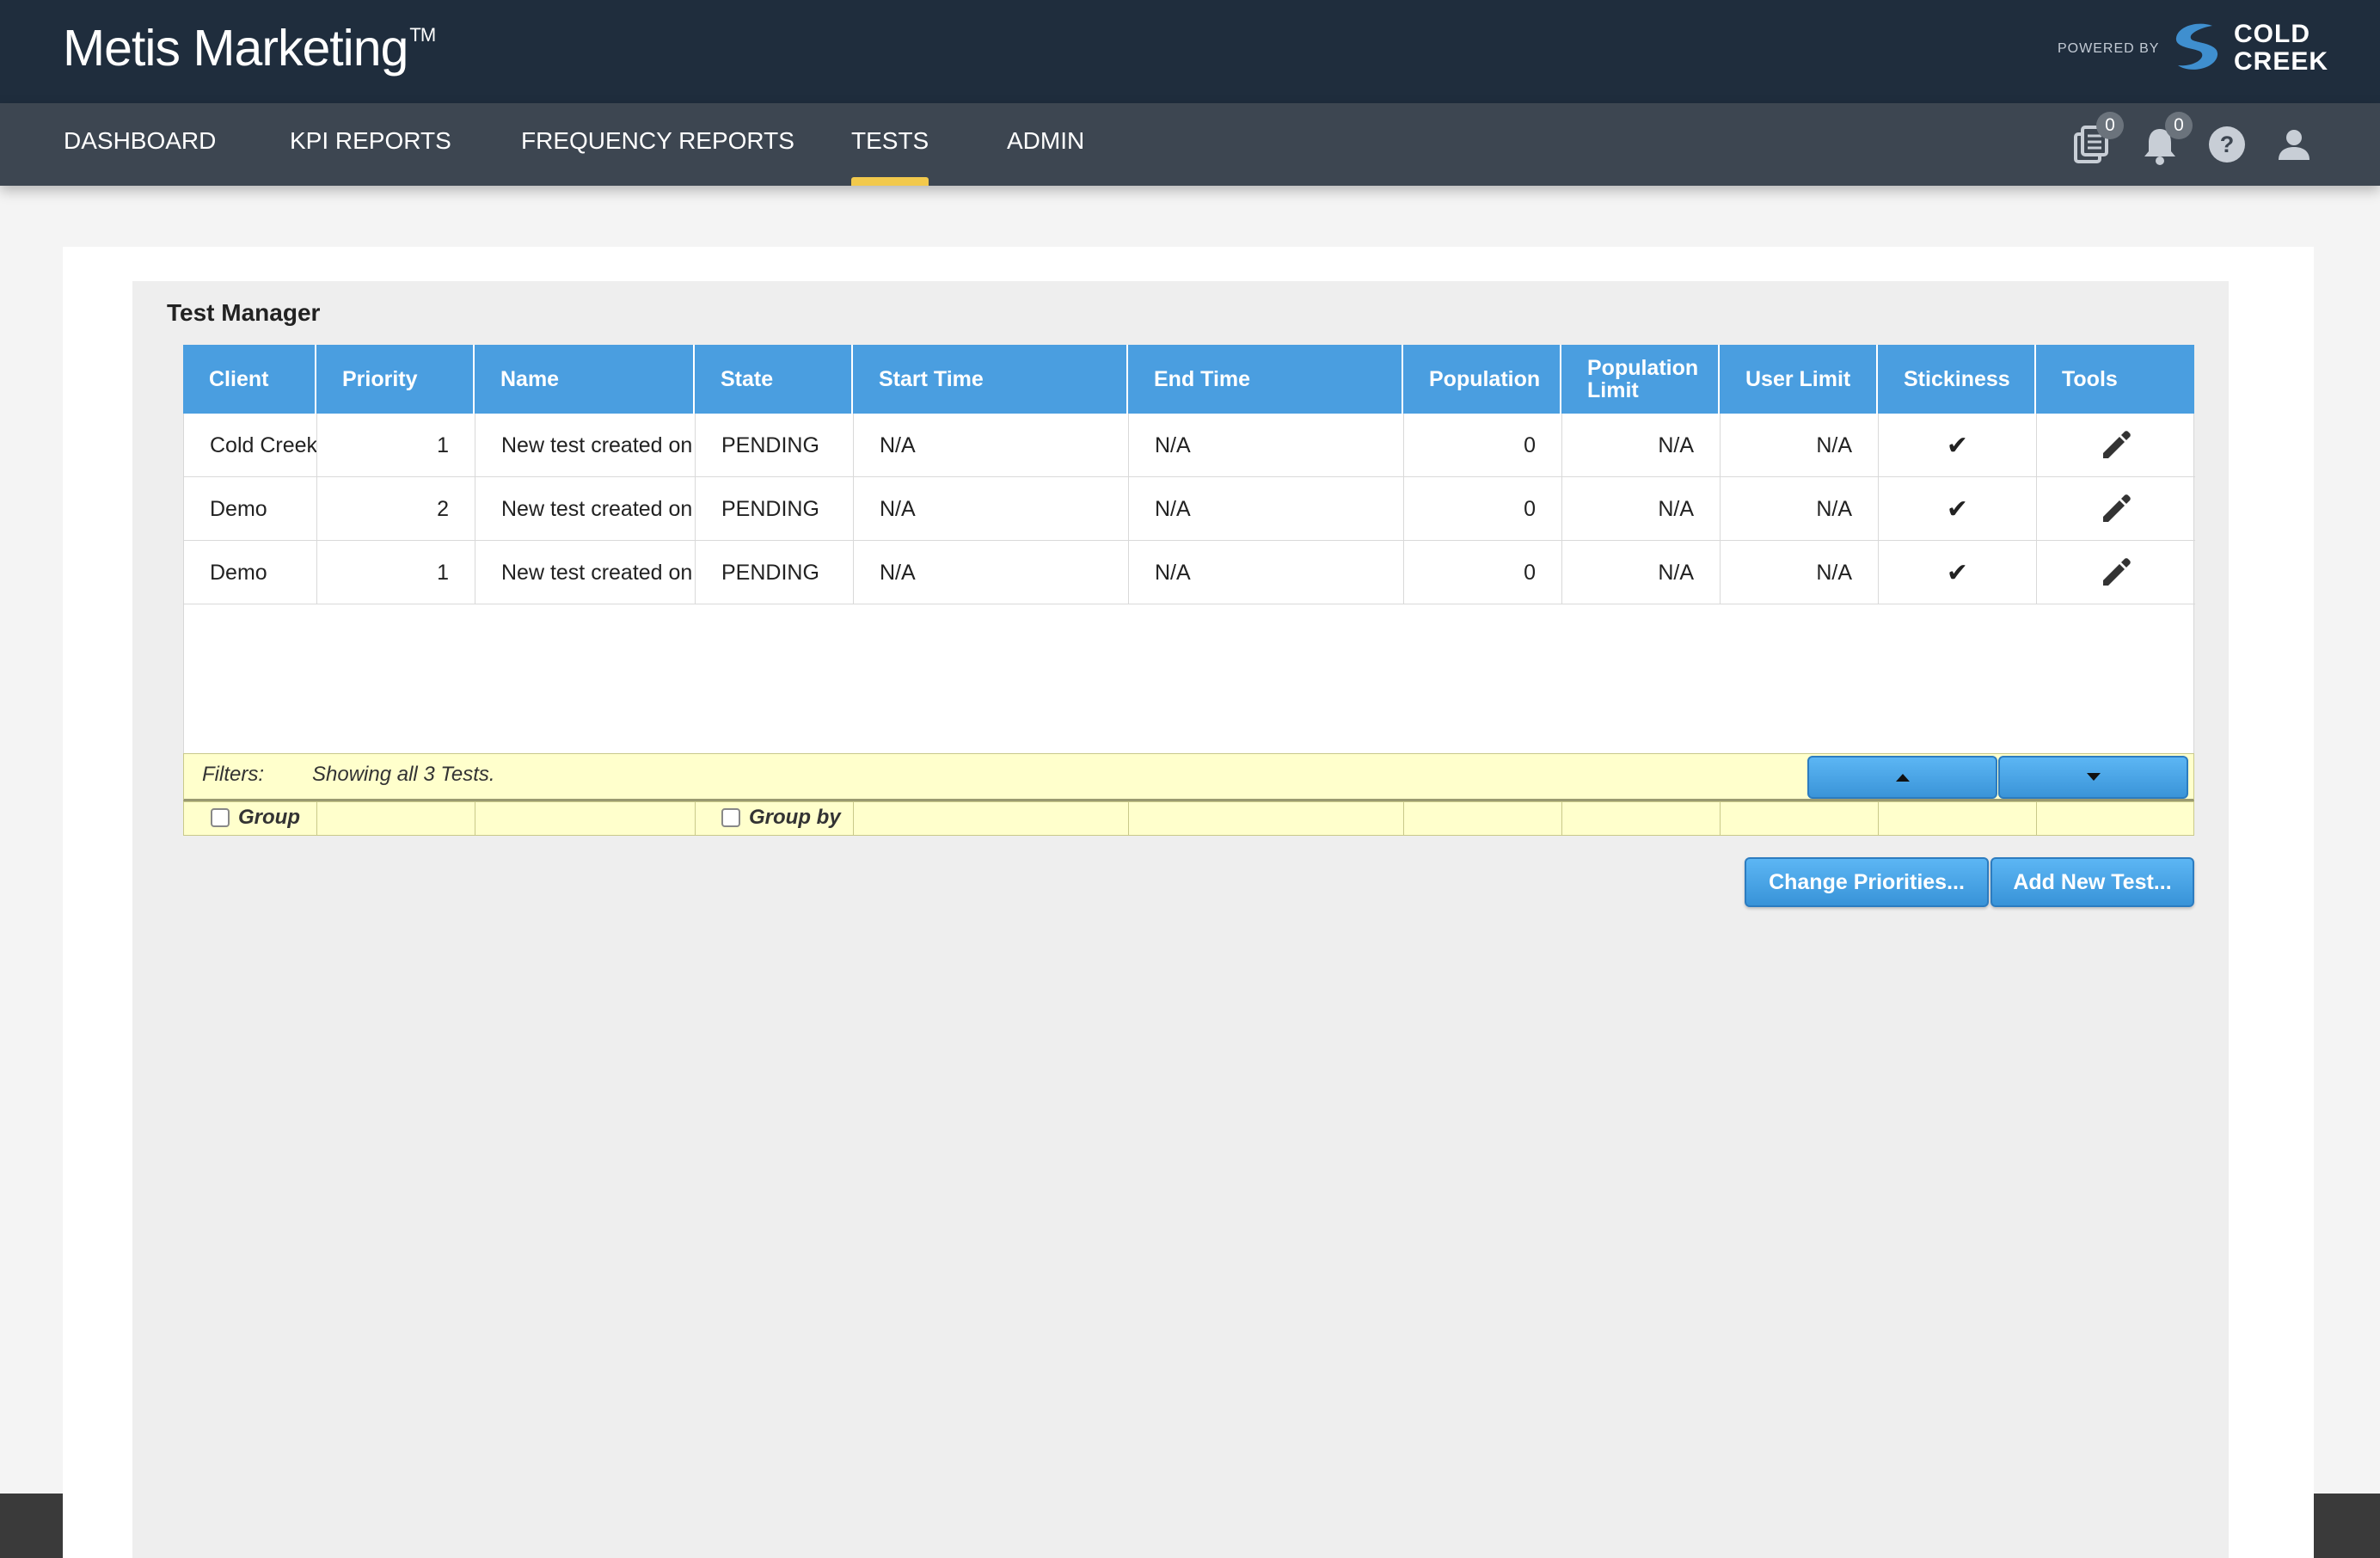 The width and height of the screenshot is (2380, 1558). Describe the element at coordinates (990, 379) in the screenshot. I see `column-header-start-time: Start Time` at that location.